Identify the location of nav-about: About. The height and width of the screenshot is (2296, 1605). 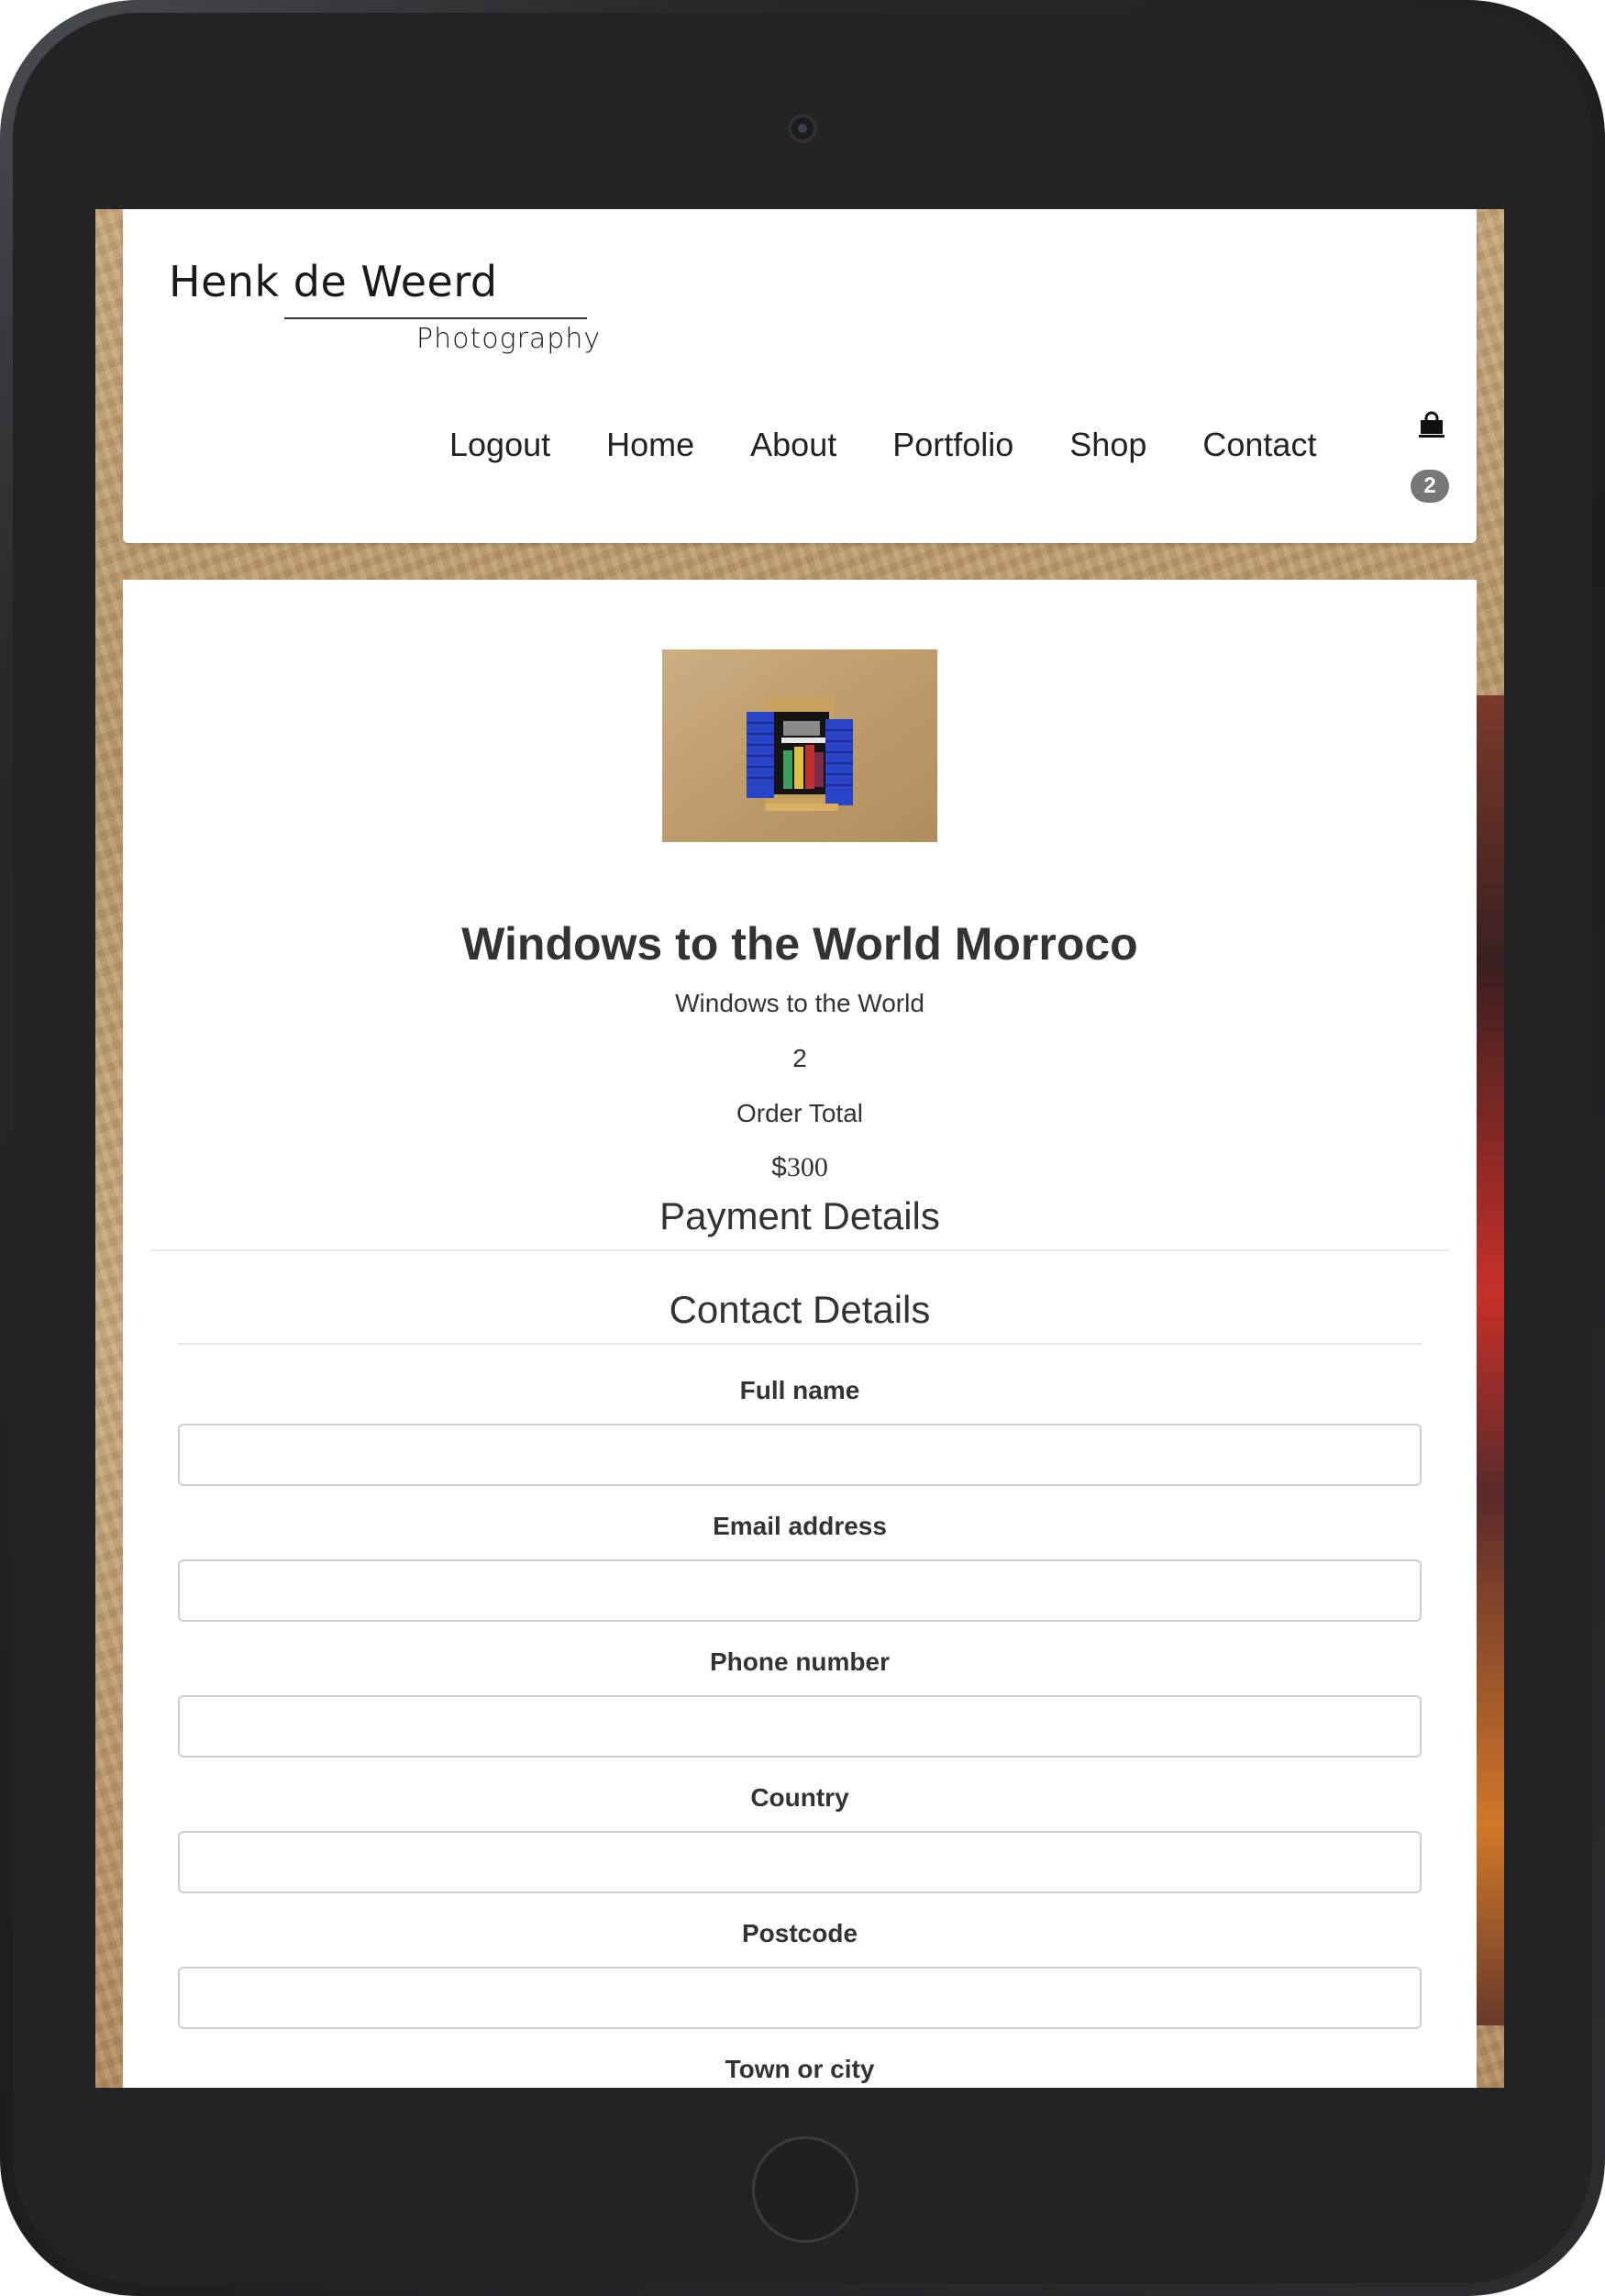
(793, 448).